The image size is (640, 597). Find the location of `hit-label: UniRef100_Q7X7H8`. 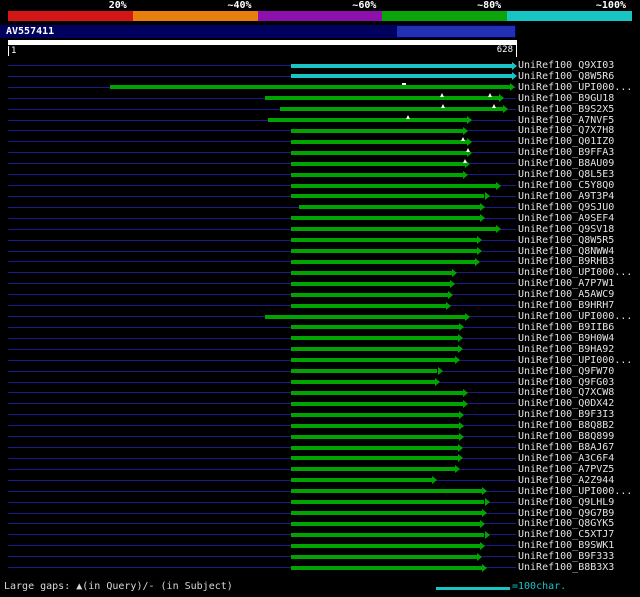

hit-label: UniRef100_Q7X7H8 is located at coordinates (566, 130).